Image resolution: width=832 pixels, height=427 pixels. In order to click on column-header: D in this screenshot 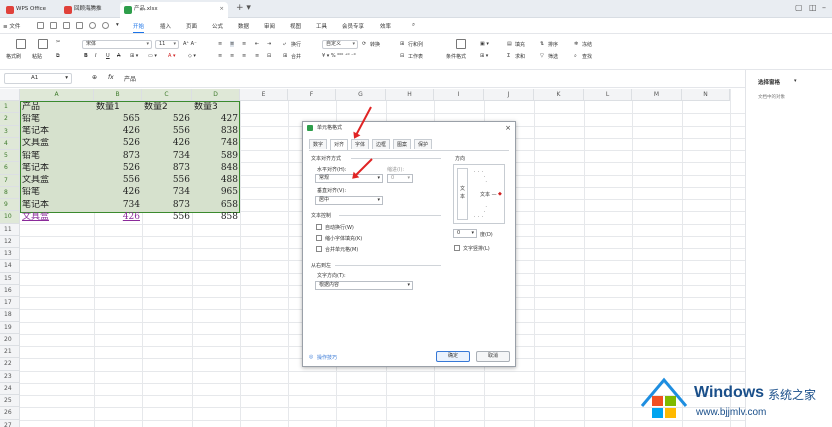, I will do `click(216, 95)`.